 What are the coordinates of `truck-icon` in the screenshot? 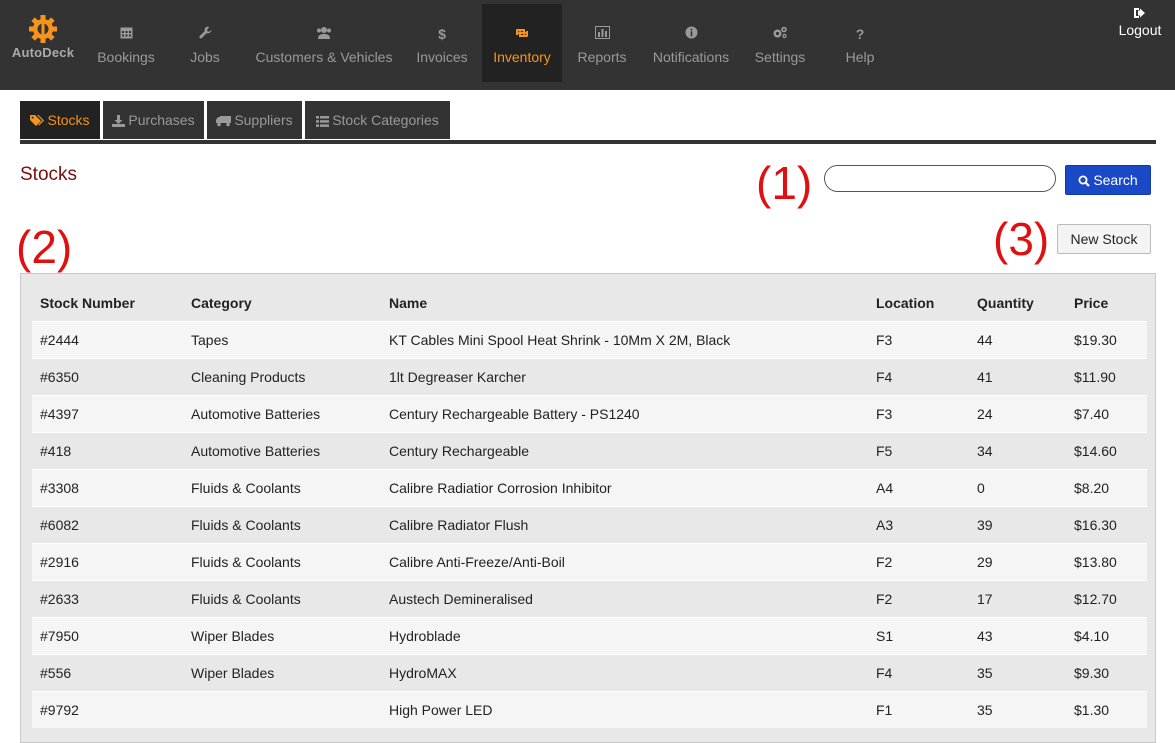 It's located at (224, 121).